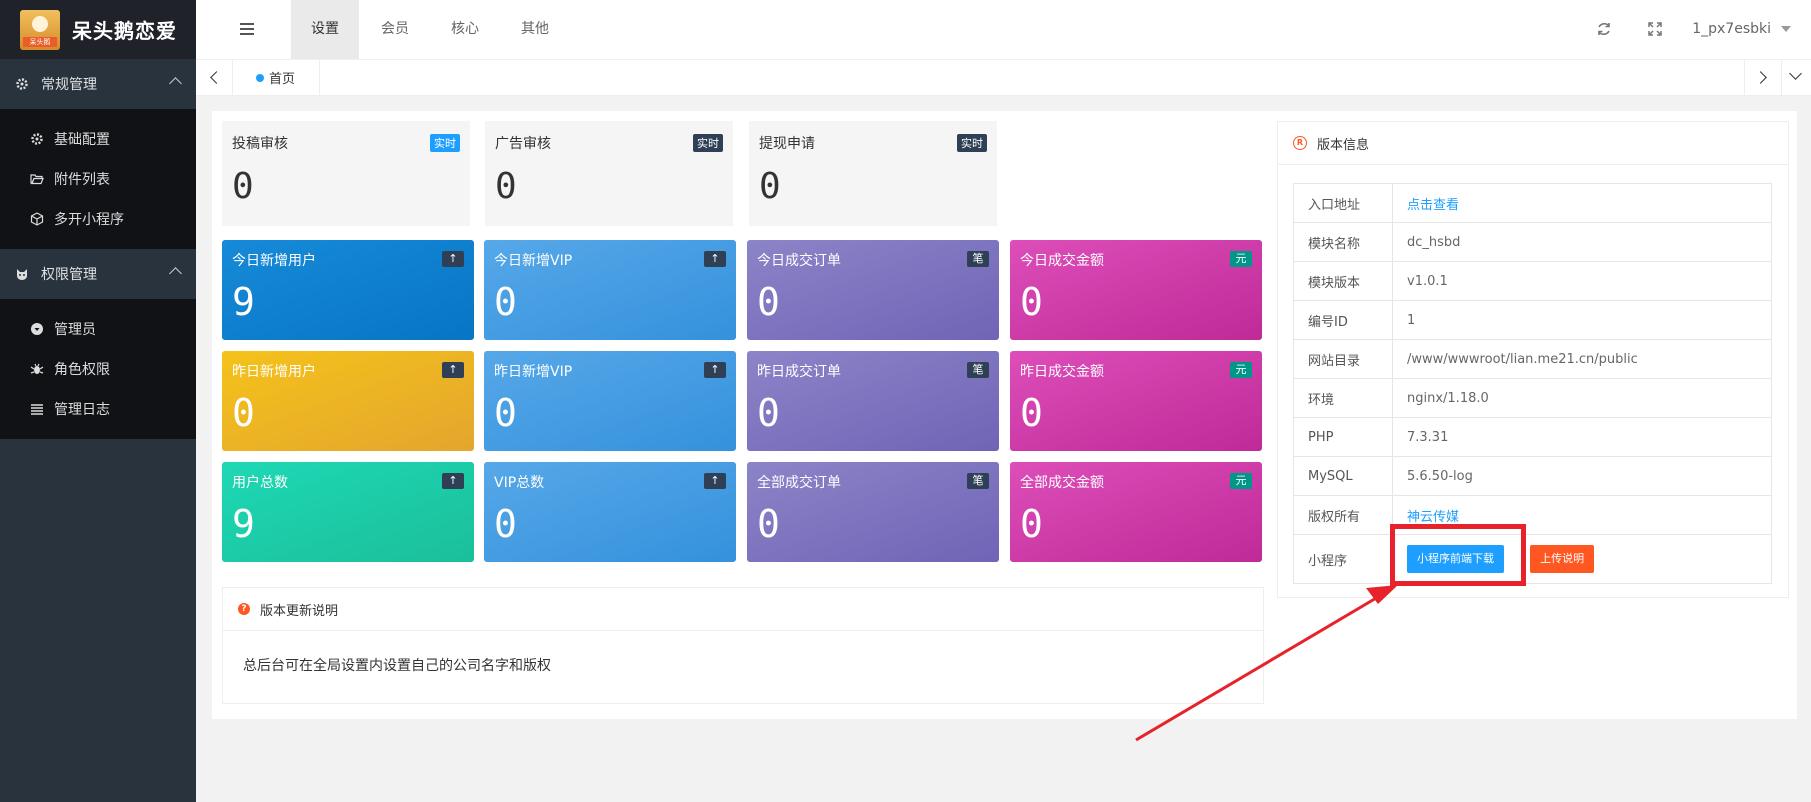 The height and width of the screenshot is (802, 1811). I want to click on sidebar-group-general: 常规管理, so click(98, 84).